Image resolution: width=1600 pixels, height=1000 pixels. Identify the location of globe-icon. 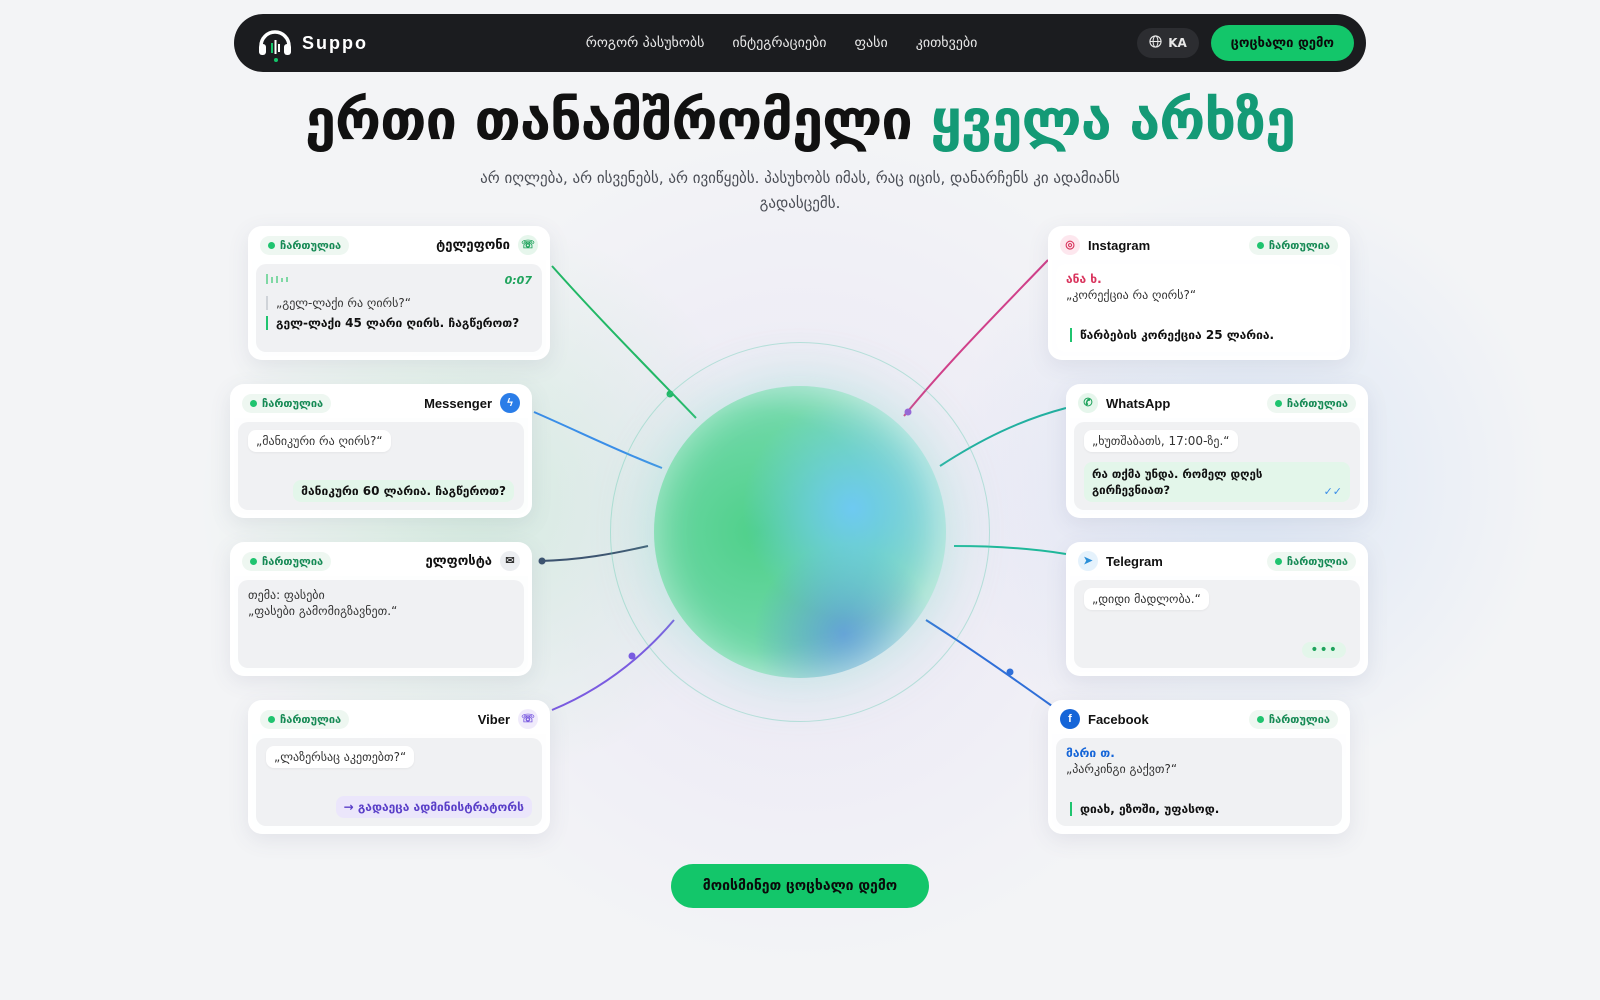
(1155, 43).